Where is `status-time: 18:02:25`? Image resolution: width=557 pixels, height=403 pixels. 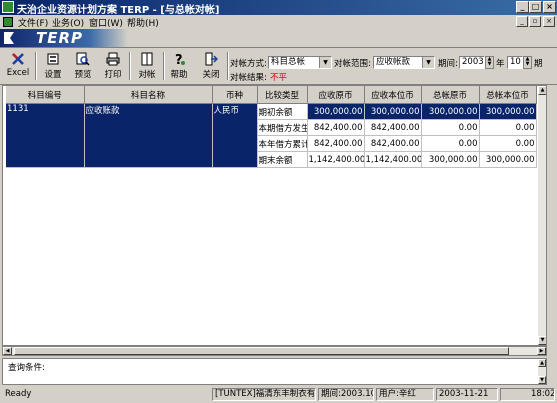 status-time: 18:02:25 is located at coordinates (527, 394).